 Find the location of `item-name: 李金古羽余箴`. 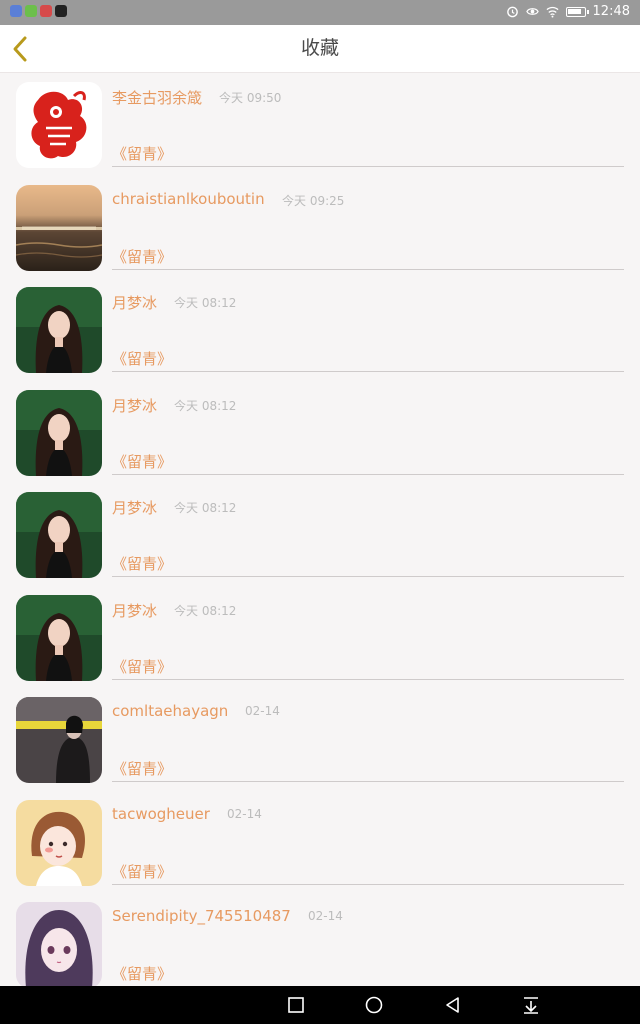

item-name: 李金古羽余箴 is located at coordinates (157, 97).